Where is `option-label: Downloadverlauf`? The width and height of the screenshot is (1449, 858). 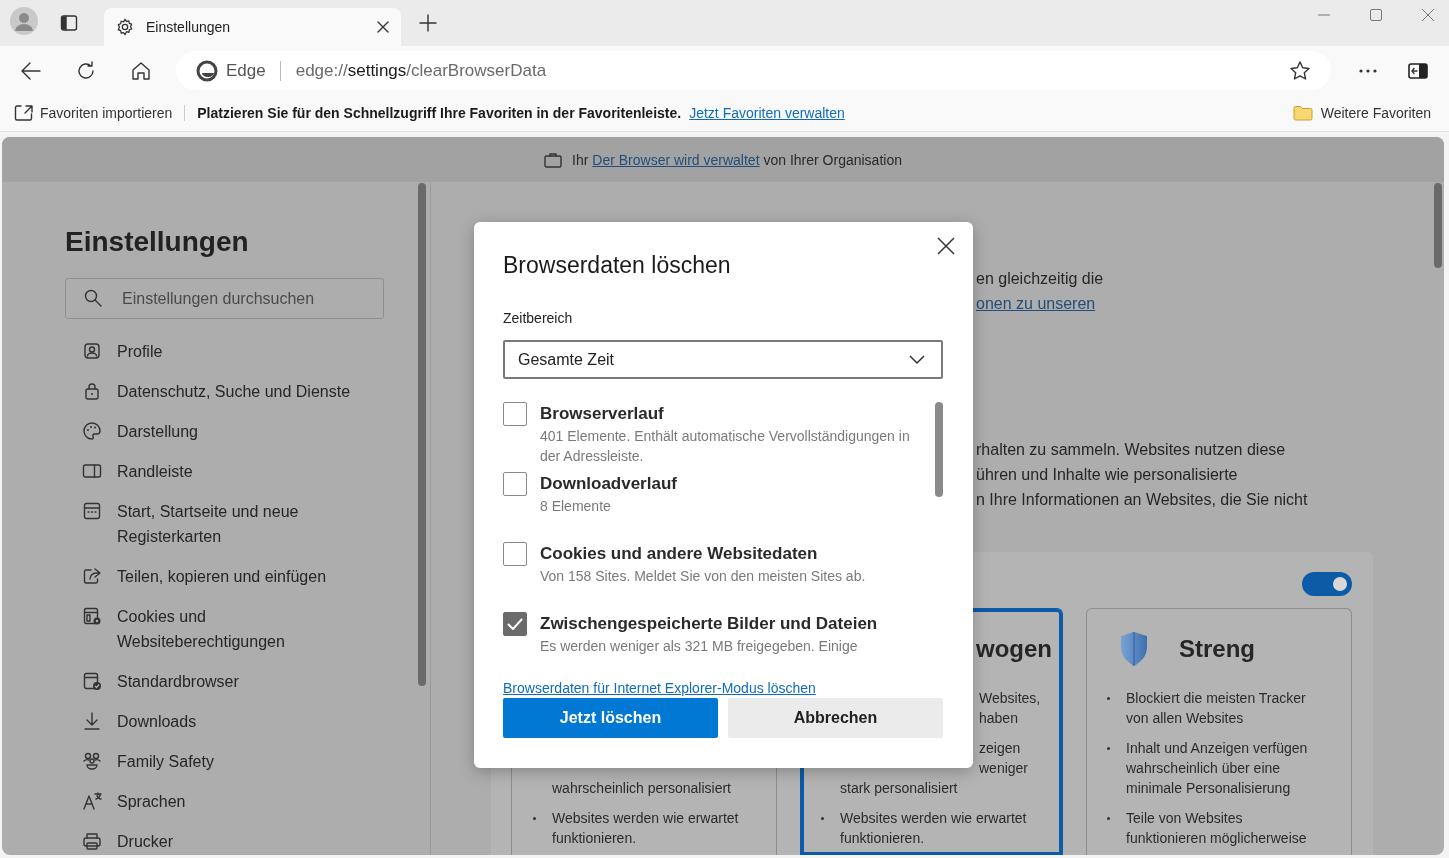
option-label: Downloadverlauf is located at coordinates (609, 484).